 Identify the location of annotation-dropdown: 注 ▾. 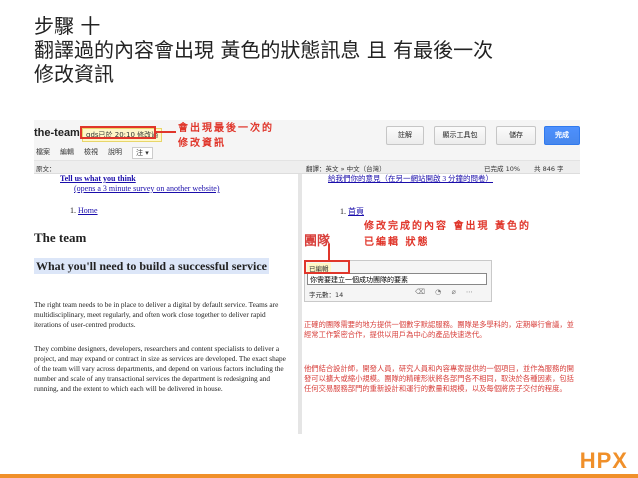
(142, 153).